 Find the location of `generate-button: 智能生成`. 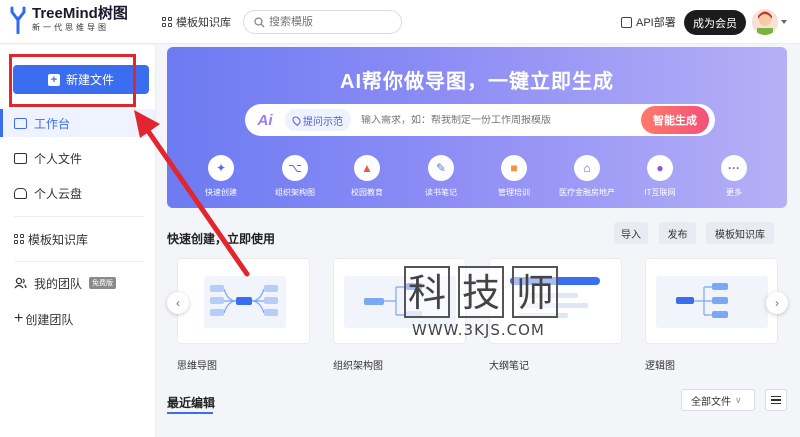

generate-button: 智能生成 is located at coordinates (675, 120).